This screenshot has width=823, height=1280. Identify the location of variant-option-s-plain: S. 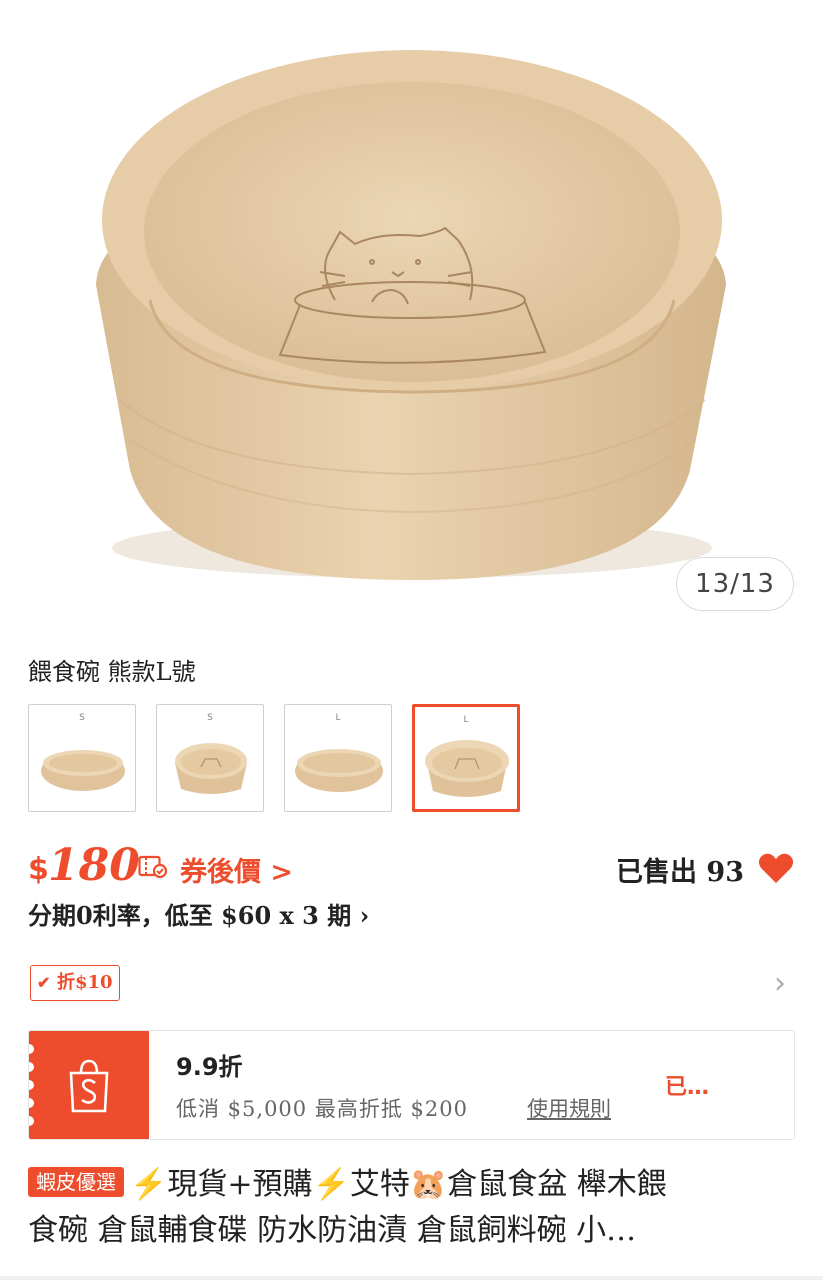
(82, 758).